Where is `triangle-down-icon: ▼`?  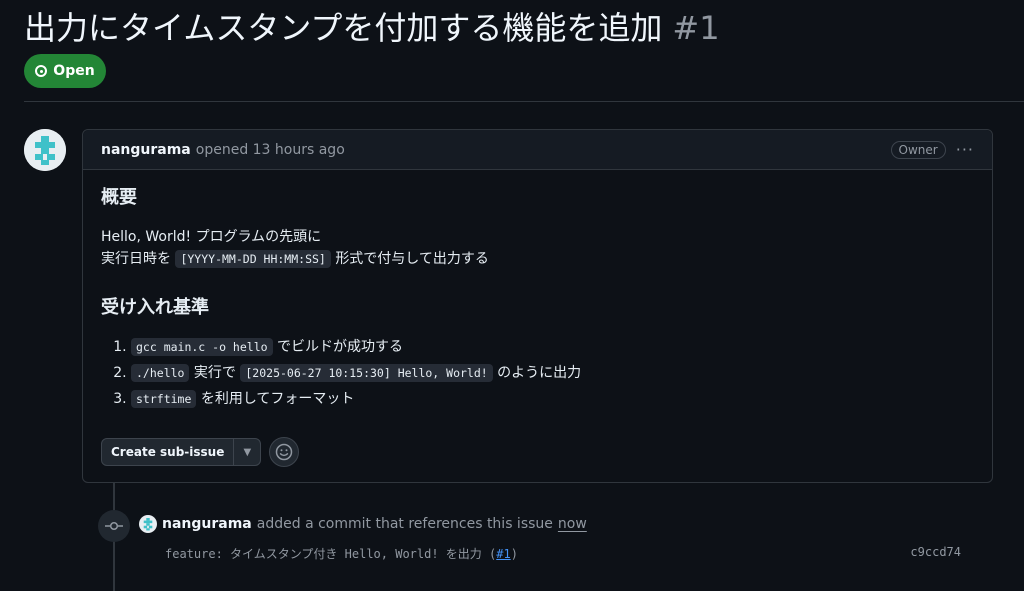 triangle-down-icon: ▼ is located at coordinates (247, 452).